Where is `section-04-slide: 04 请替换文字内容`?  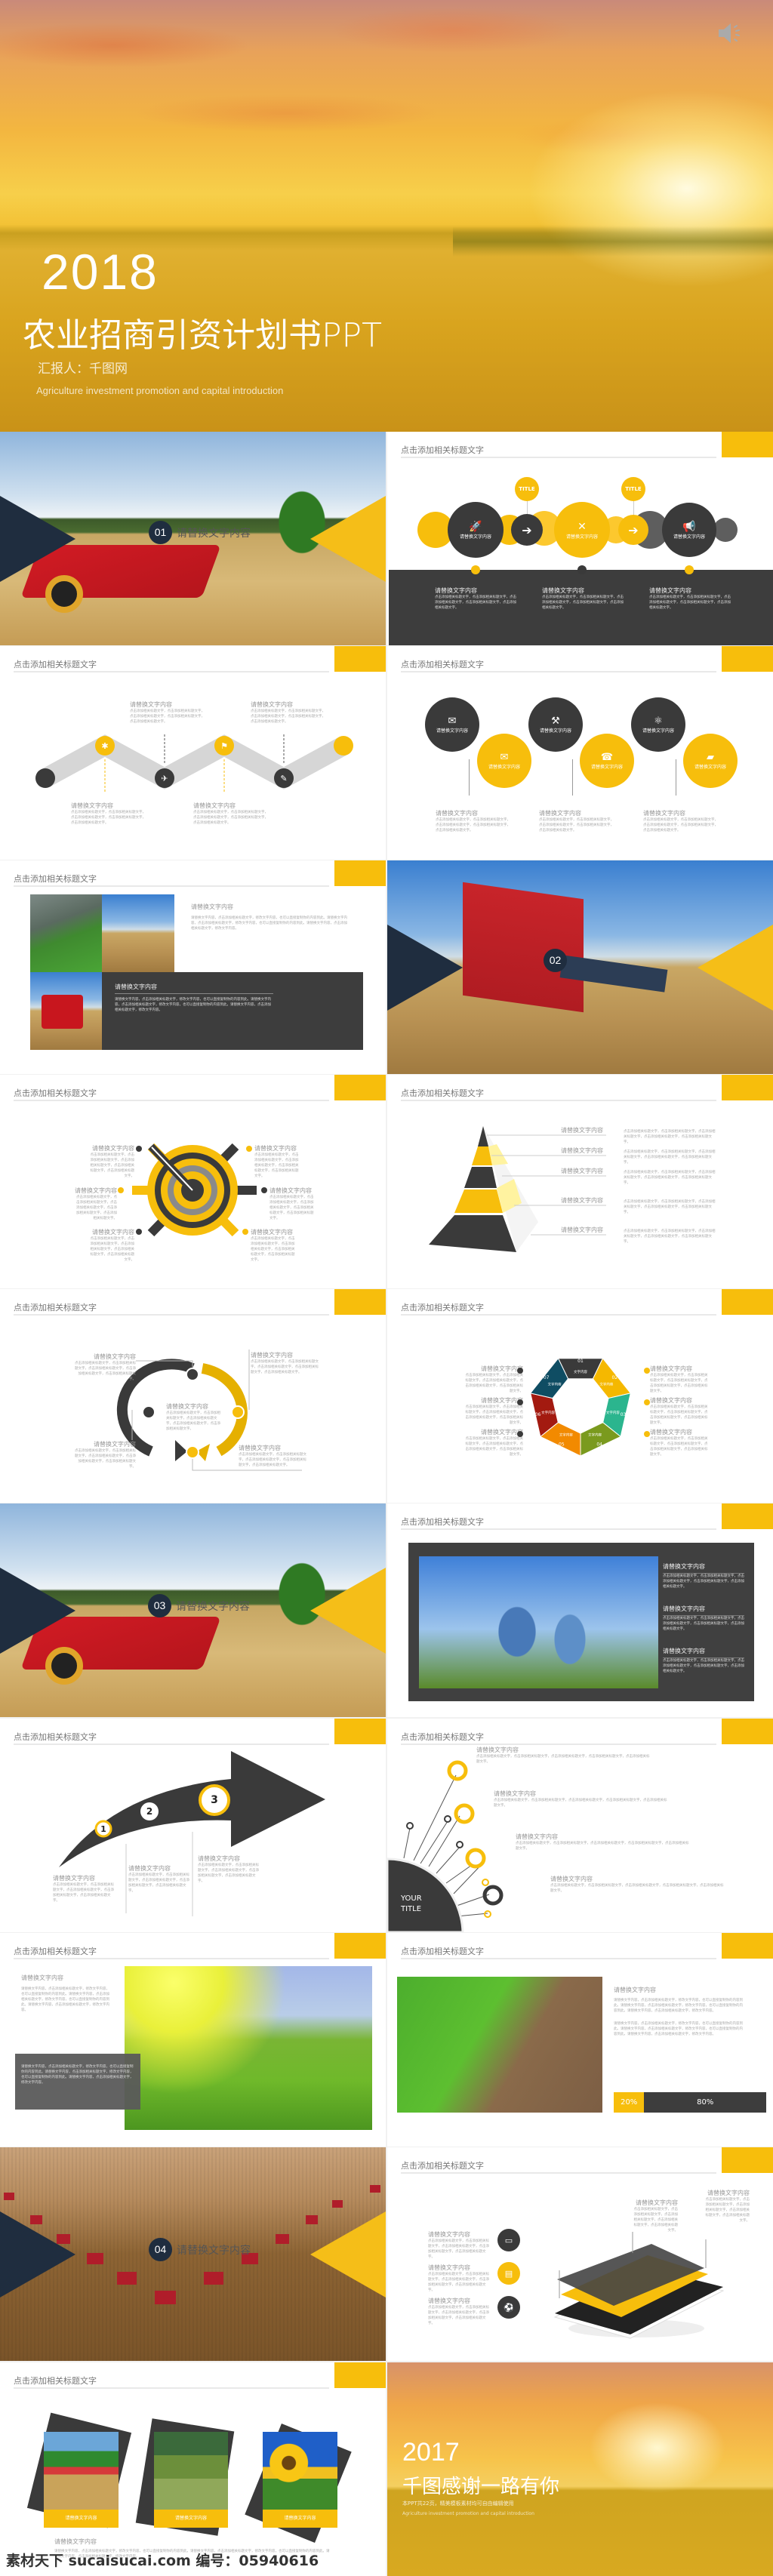
section-04-slide: 04 请替换文字内容 is located at coordinates (193, 2254).